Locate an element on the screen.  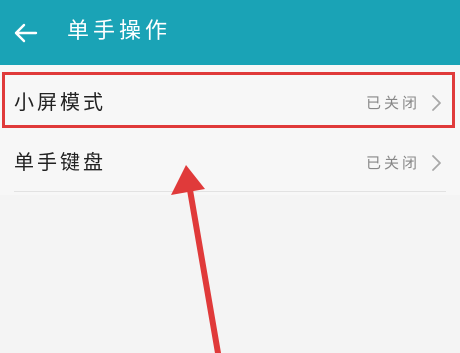
chevron-right-icon is located at coordinates (436, 163).